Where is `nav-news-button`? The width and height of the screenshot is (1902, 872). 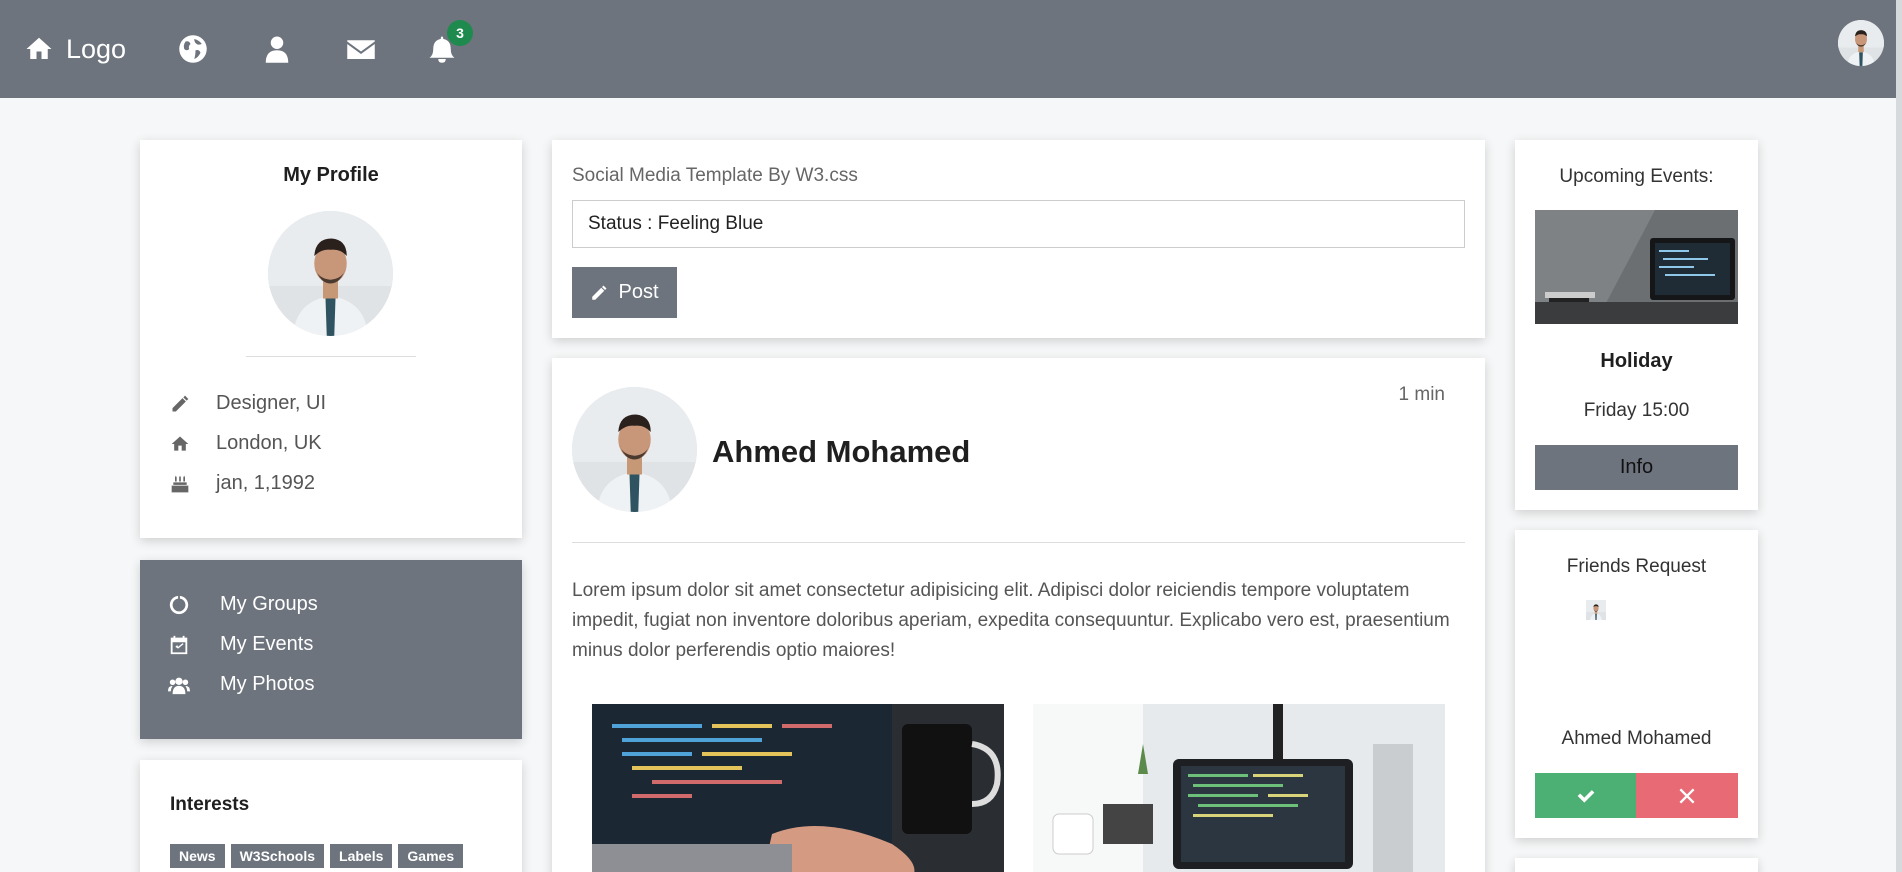 nav-news-button is located at coordinates (193, 49).